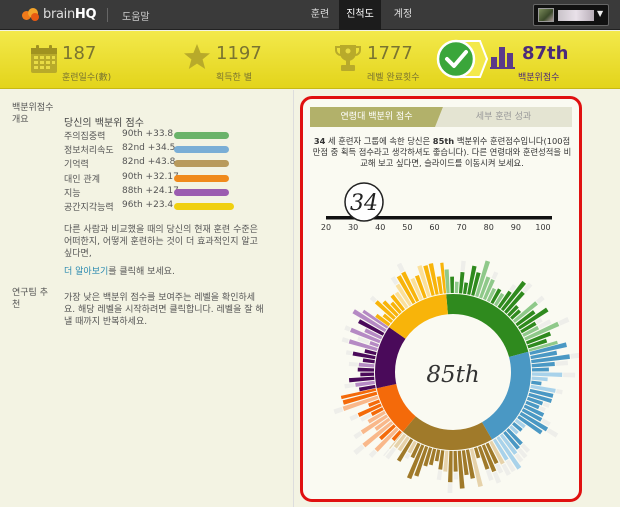 This screenshot has width=620, height=507. What do you see at coordinates (82, 179) in the screenshot?
I see `metric-name: 대인 관계` at bounding box center [82, 179].